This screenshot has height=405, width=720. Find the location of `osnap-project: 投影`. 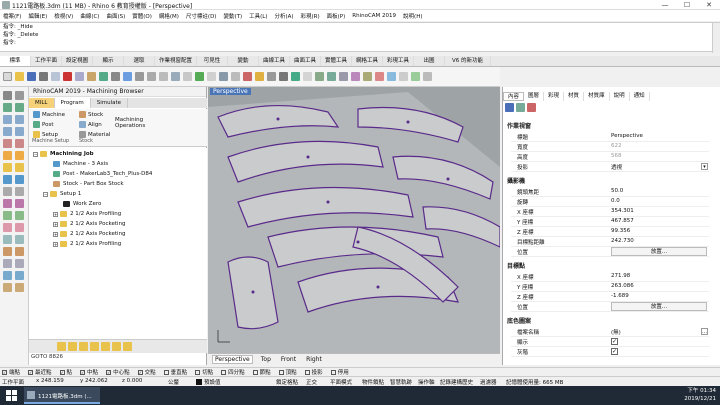

osnap-project: 投影 is located at coordinates (313, 372).